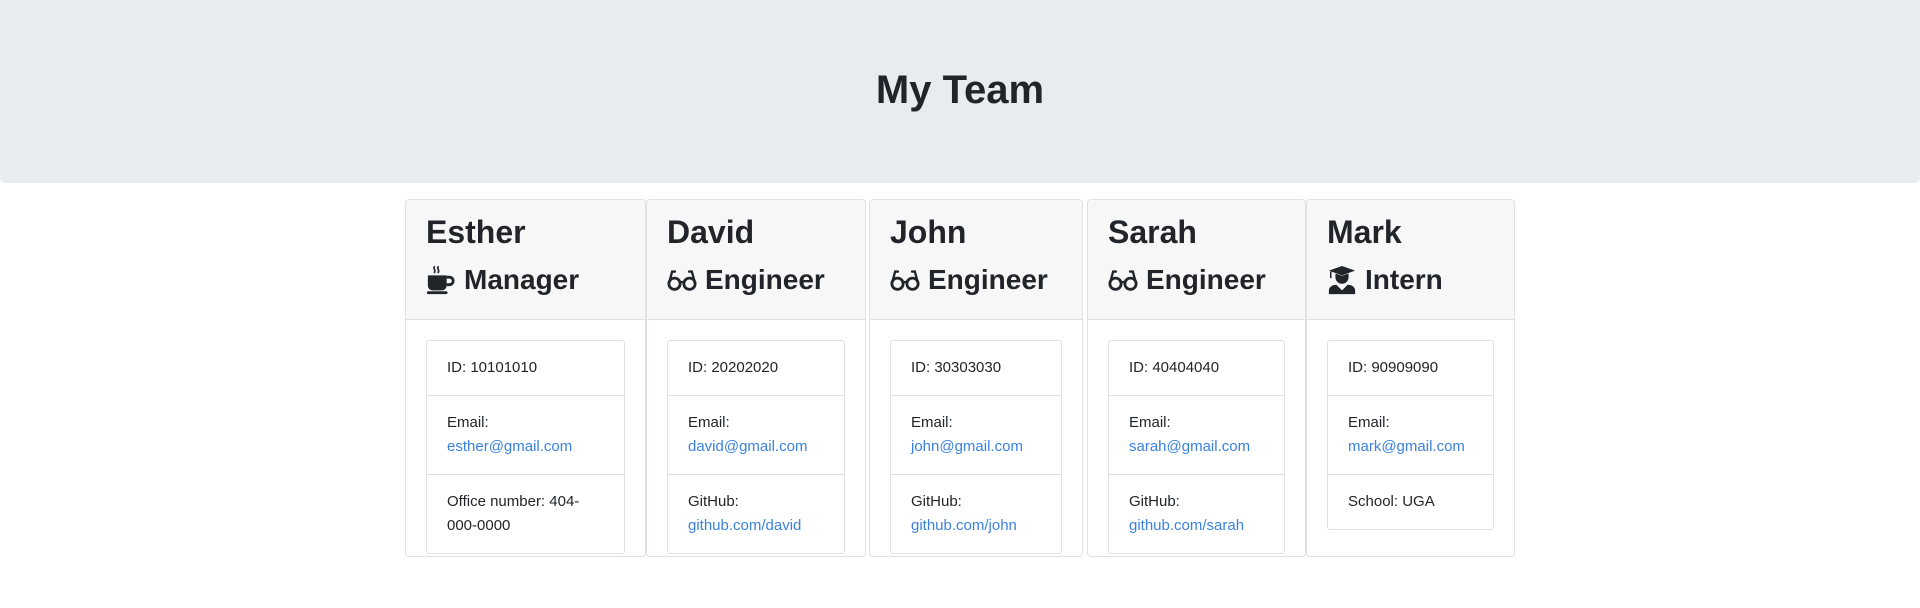 This screenshot has width=1920, height=608. I want to click on github-row: GitHub: github.com/sarah, so click(1196, 514).